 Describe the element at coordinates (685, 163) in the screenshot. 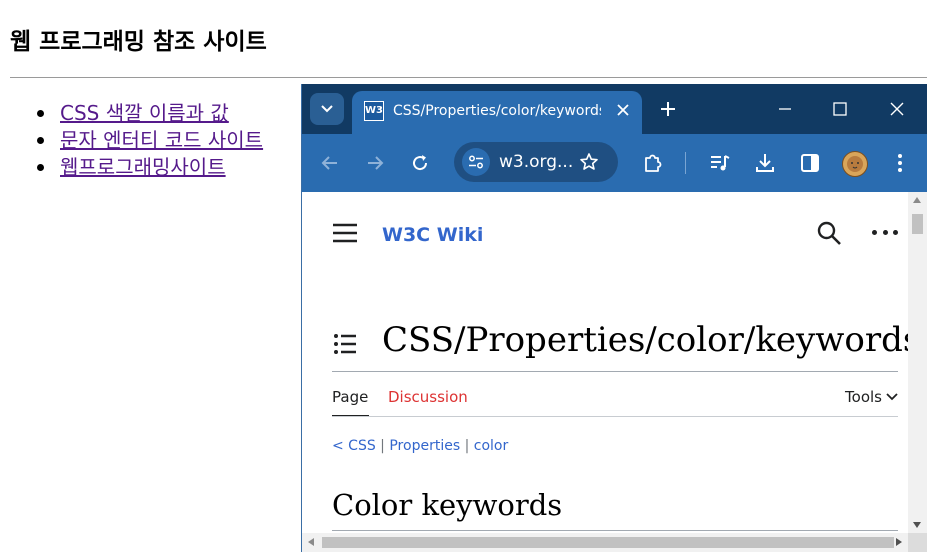

I see `toolbar-separator` at that location.